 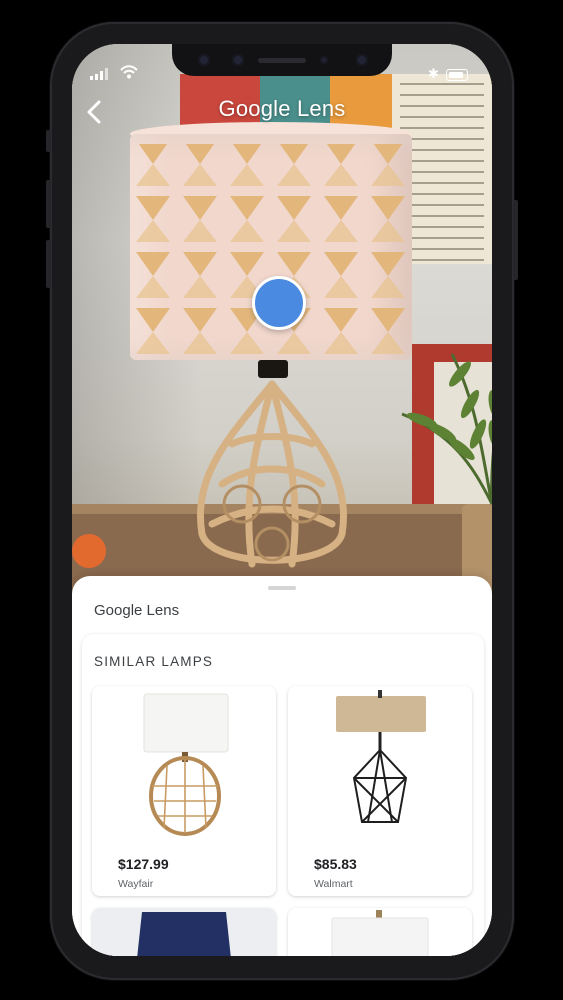 I want to click on volume-up-button, so click(x=48, y=204).